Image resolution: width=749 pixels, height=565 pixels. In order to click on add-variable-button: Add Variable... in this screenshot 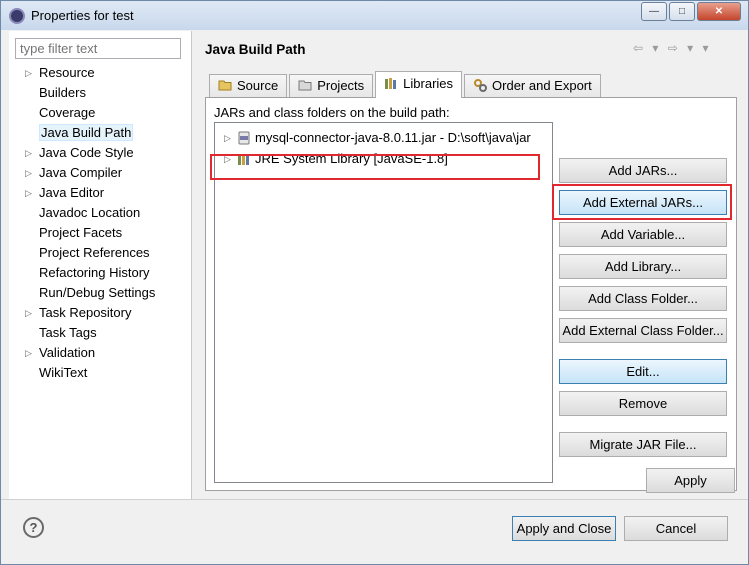, I will do `click(643, 234)`.